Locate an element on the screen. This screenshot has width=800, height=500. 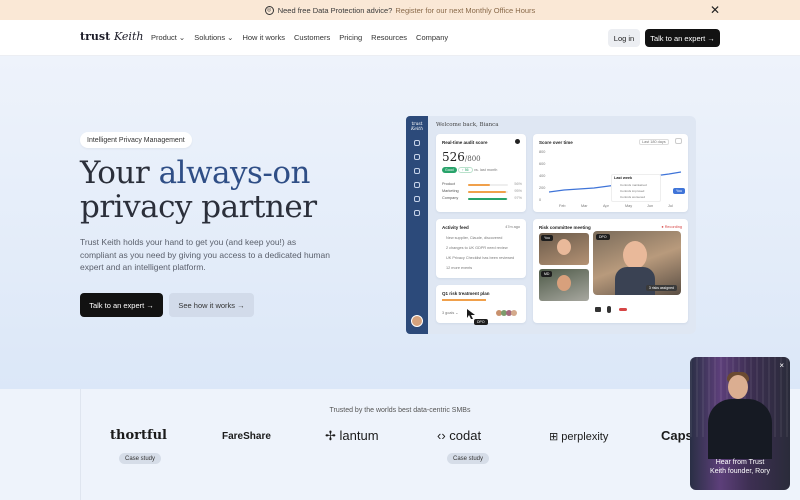
meeting-title: Risk committee meeting is located at coordinates (565, 227).